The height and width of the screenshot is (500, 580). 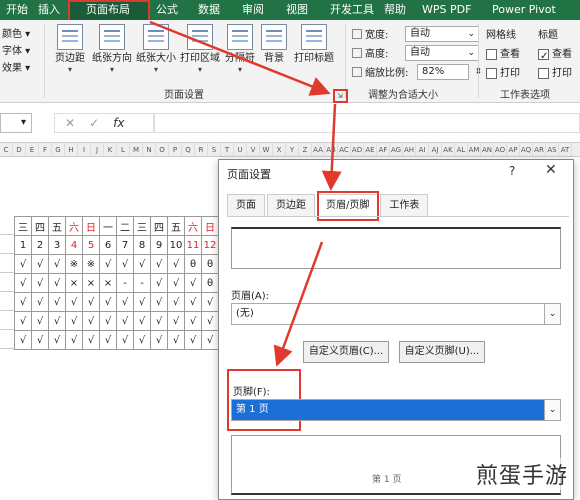 What do you see at coordinates (240, 58) in the screenshot?
I see `arrow-tab-to-launcher` at bounding box center [240, 58].